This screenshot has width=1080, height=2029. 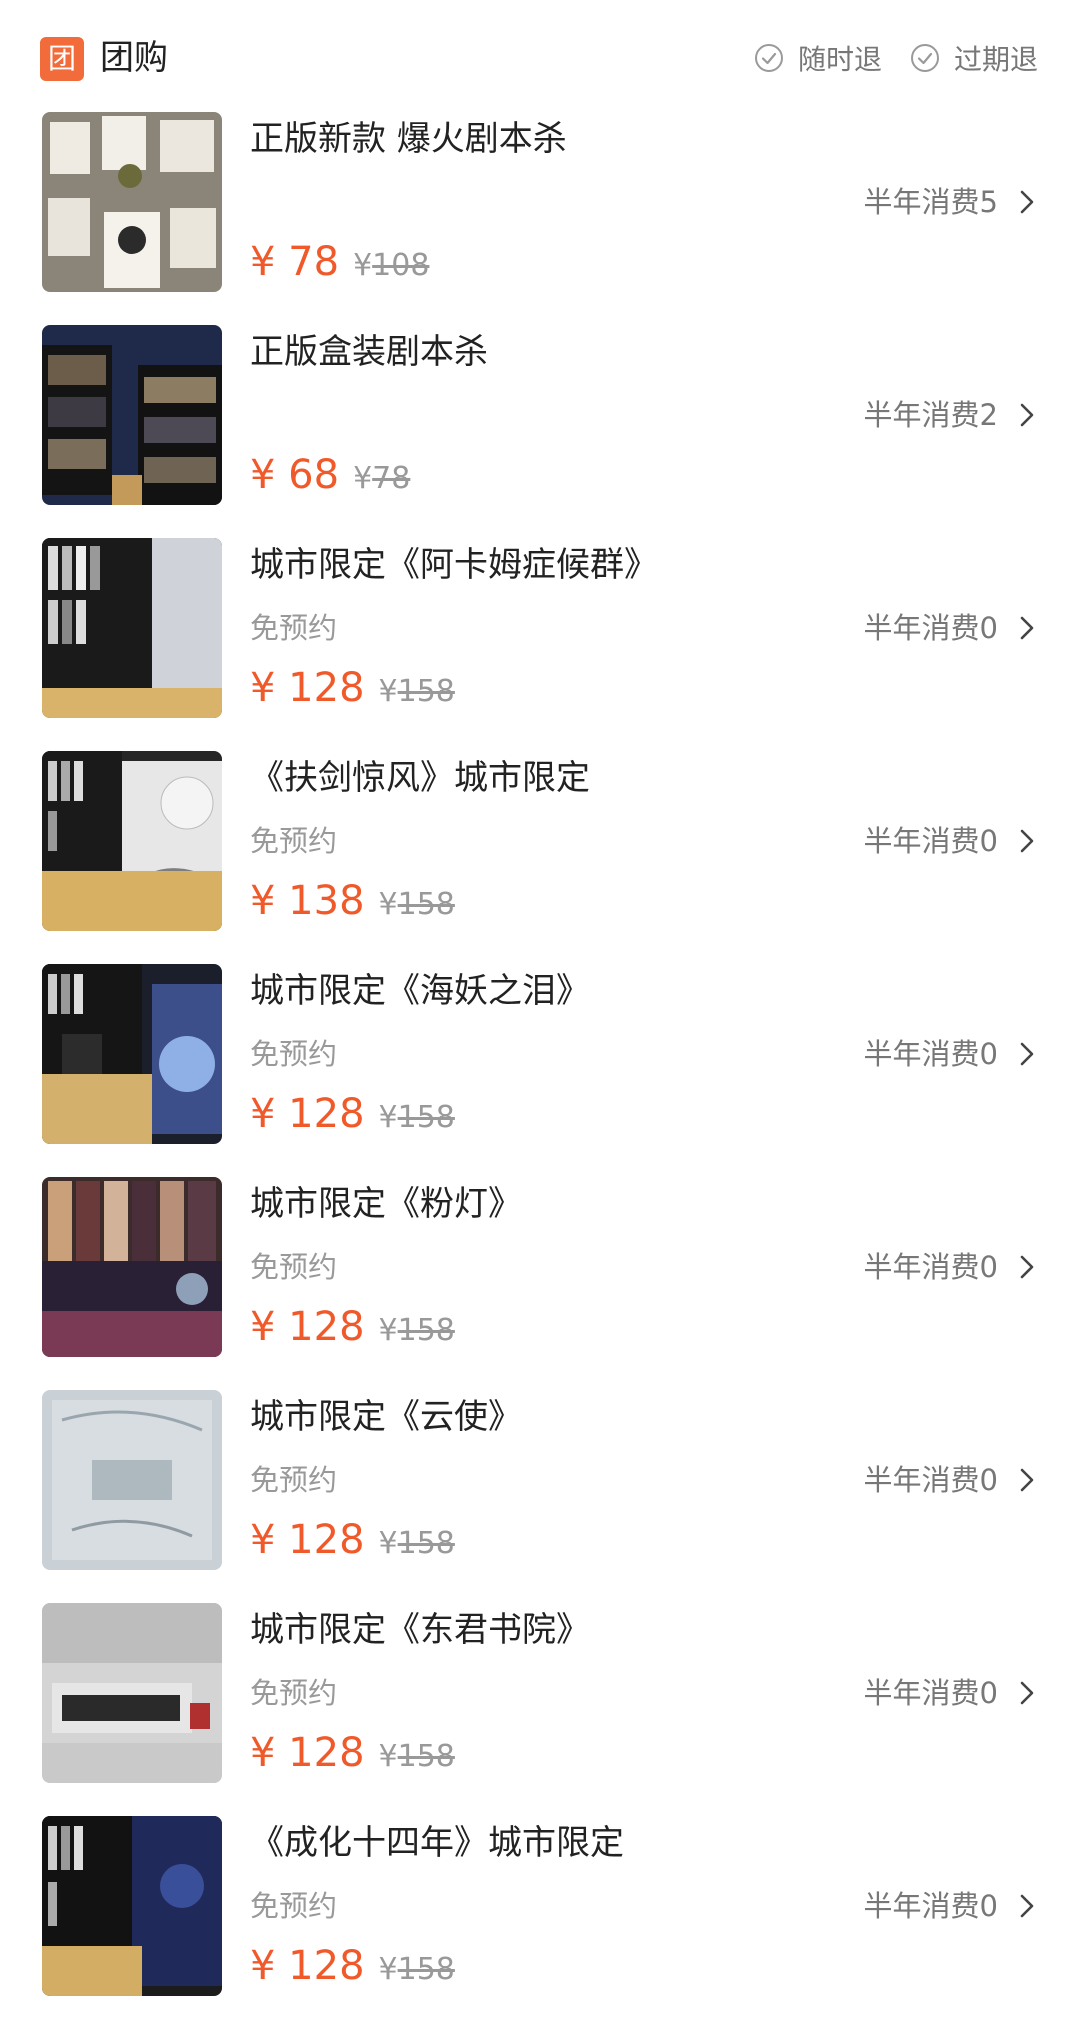 What do you see at coordinates (391, 265) in the screenshot?
I see `deal-original-price: ¥108` at bounding box center [391, 265].